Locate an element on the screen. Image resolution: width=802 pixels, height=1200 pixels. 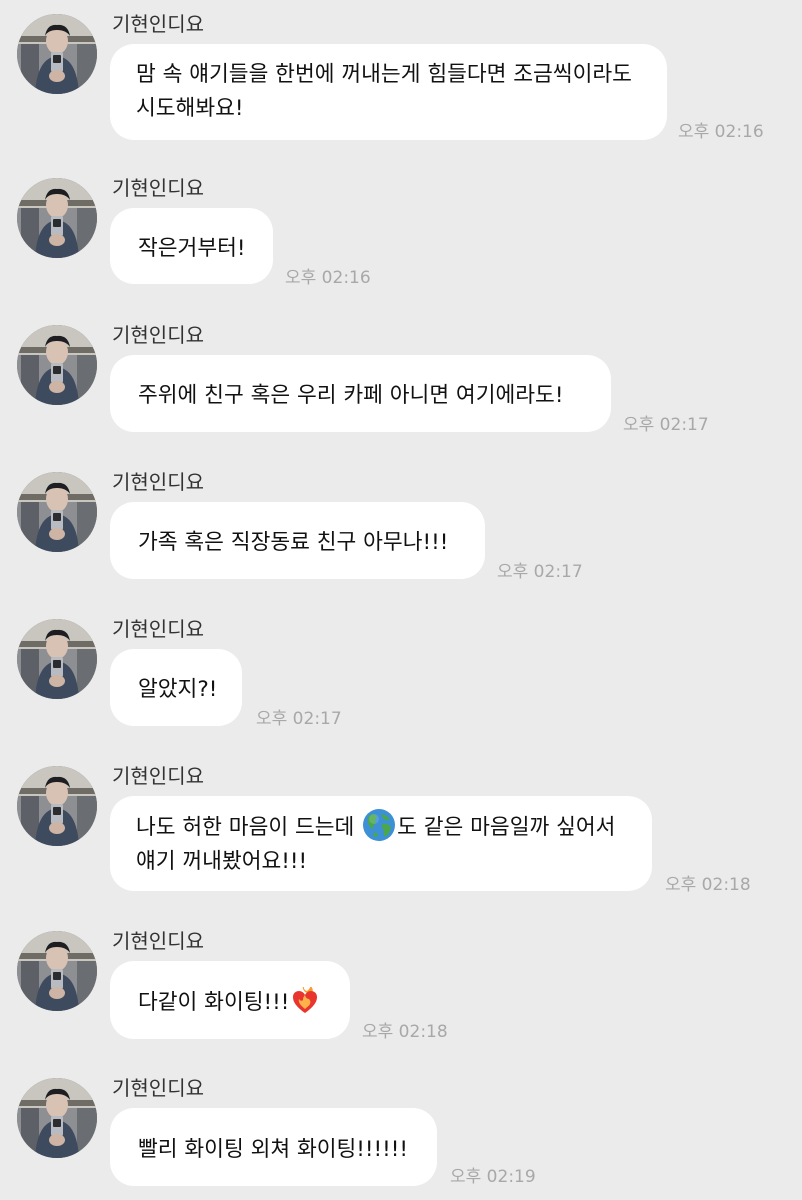
message-text: 빨리 화이팅 외쳐 화이팅!!!!!! is located at coordinates (273, 1149).